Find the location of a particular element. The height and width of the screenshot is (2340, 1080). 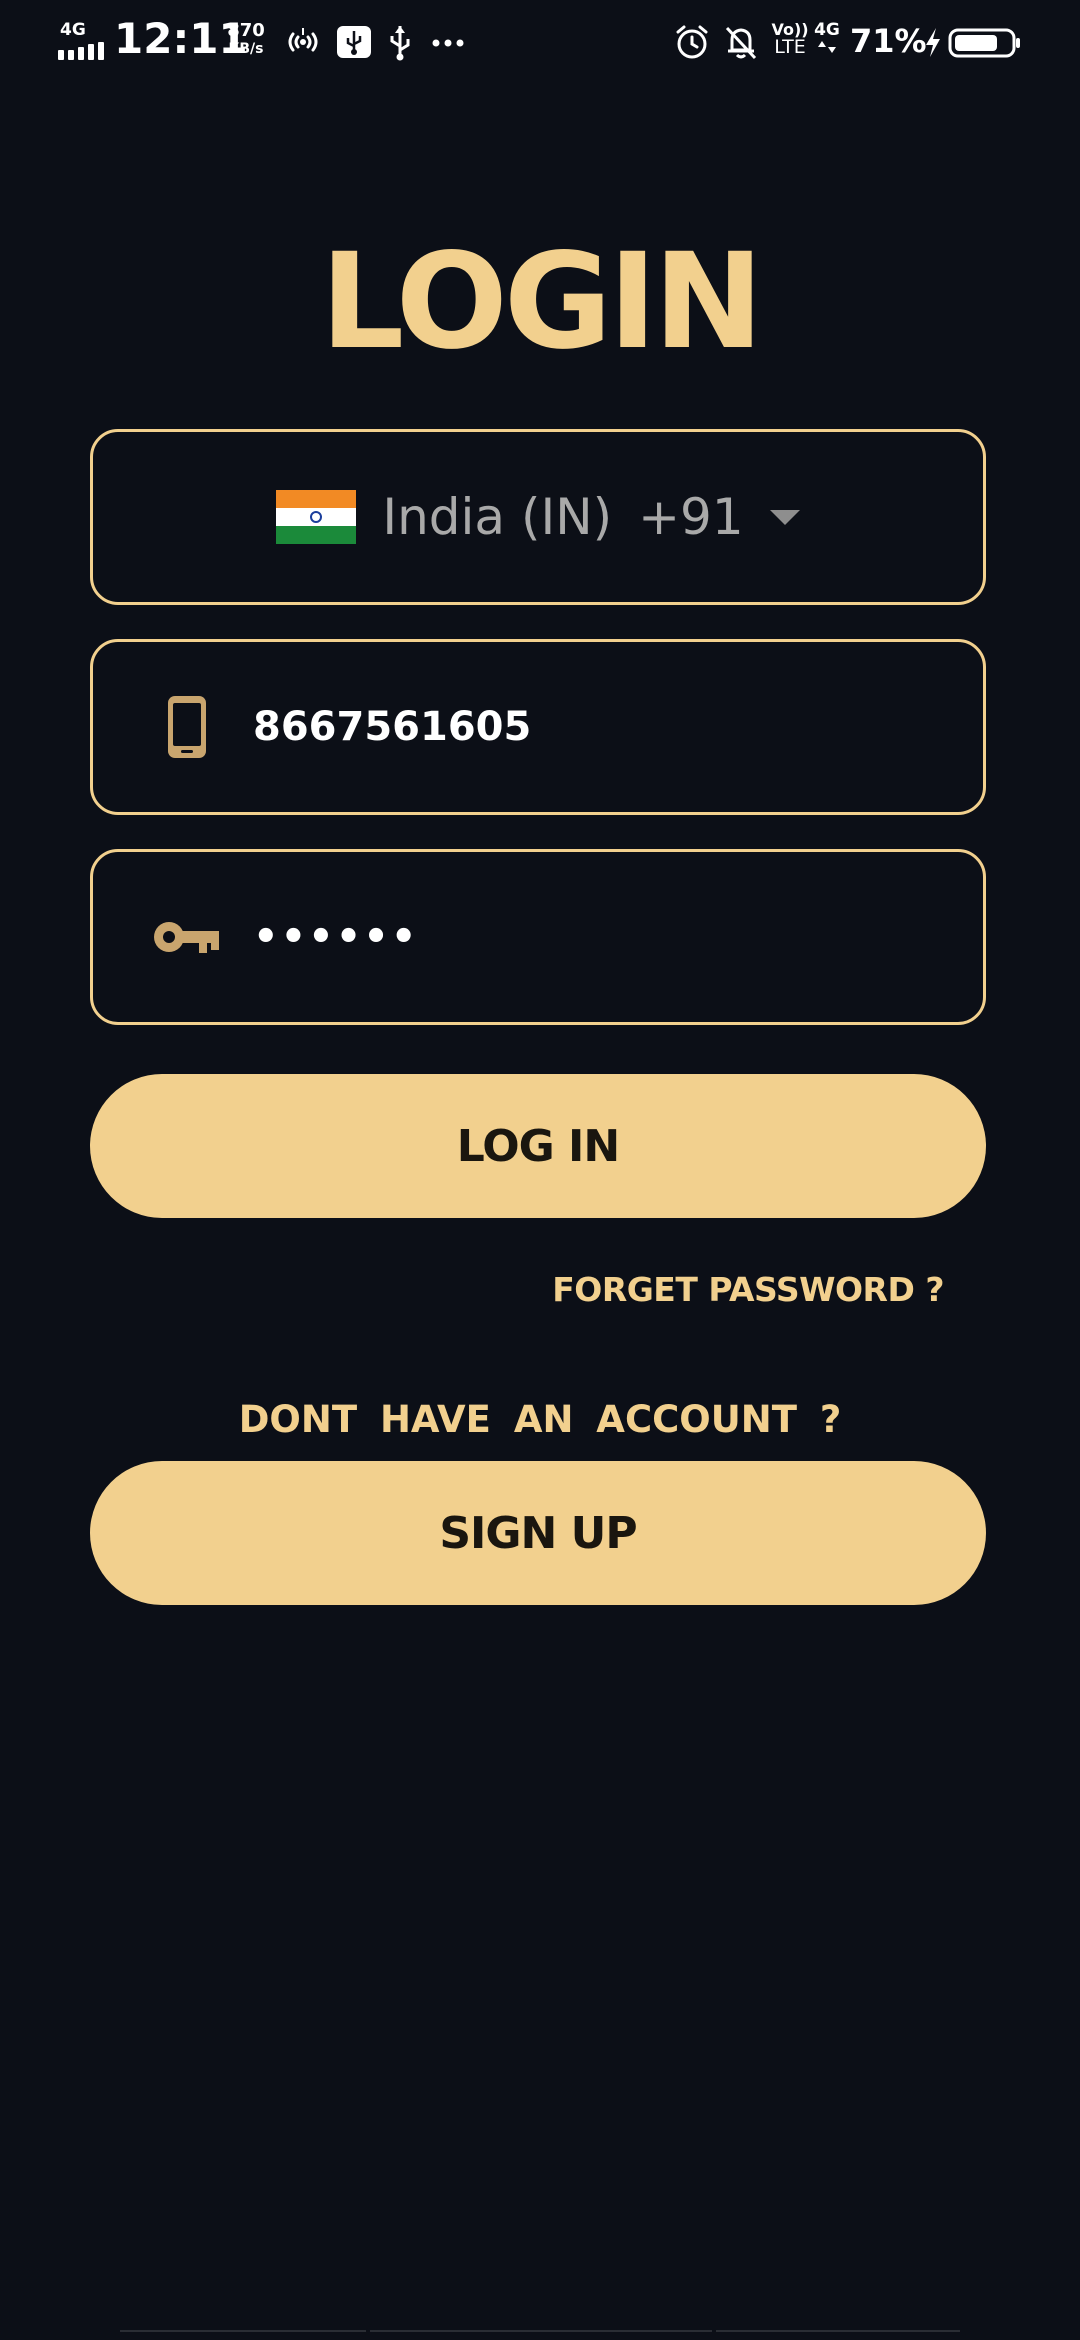

no-account-prompt: DONT HAVE AN ACCOUNT ? is located at coordinates (540, 1419).